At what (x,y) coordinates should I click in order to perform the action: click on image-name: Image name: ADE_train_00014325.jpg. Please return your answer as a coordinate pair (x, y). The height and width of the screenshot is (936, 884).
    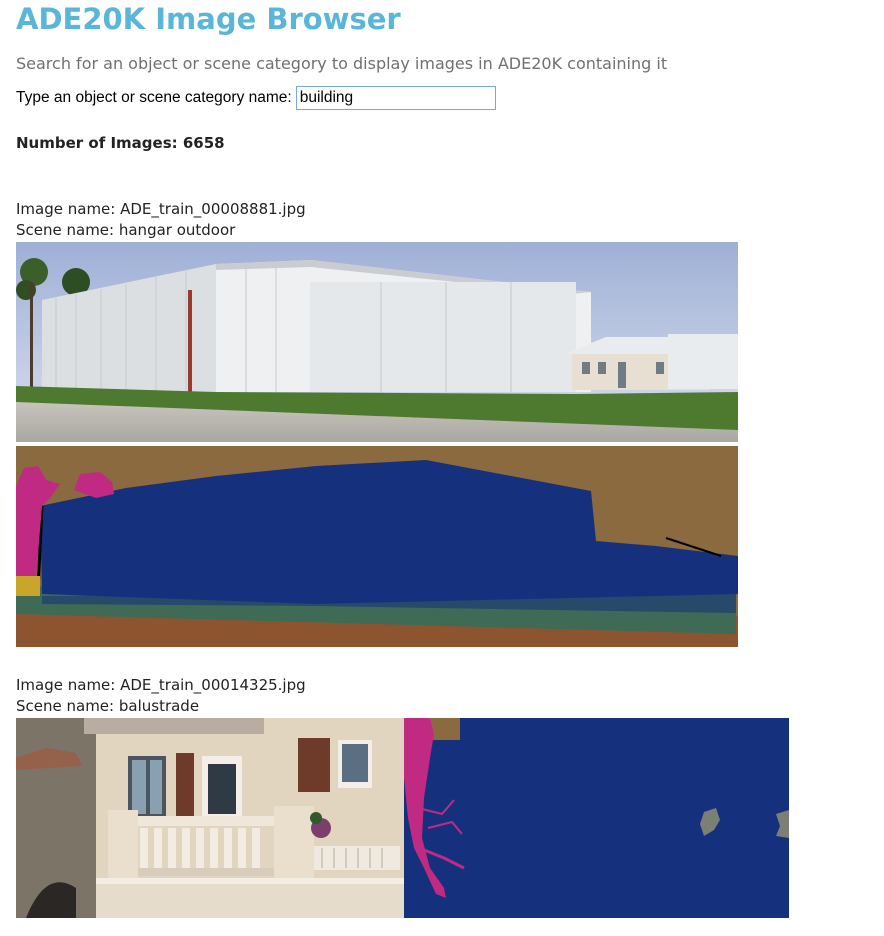
    Looking at the image, I should click on (161, 685).